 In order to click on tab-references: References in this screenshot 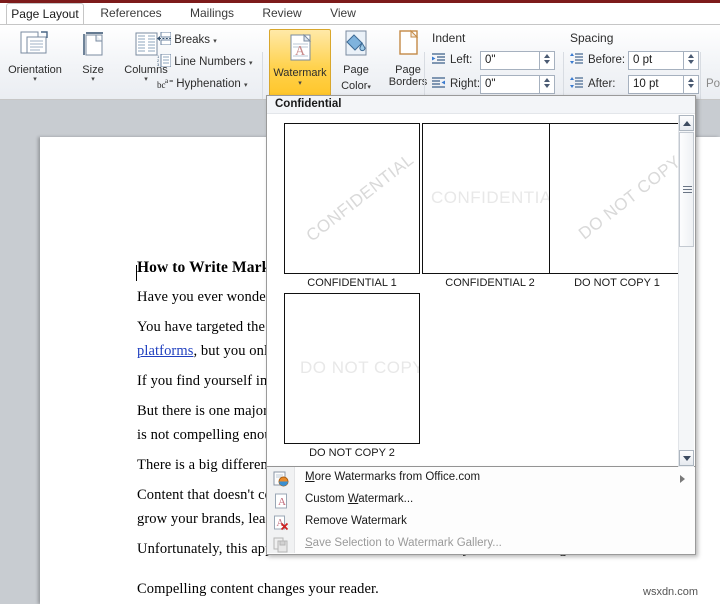, I will do `click(131, 13)`.